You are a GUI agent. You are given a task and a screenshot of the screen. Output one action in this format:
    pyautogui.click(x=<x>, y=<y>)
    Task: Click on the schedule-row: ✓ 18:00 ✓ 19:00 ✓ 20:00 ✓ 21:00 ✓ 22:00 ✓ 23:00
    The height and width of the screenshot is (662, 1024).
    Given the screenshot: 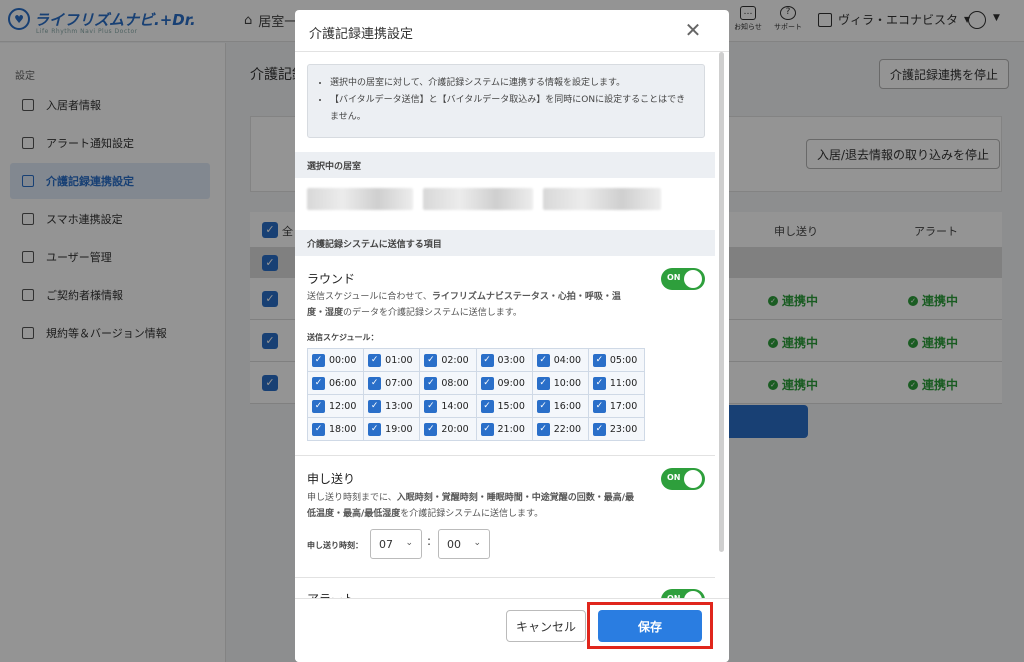 What is the action you would take?
    pyautogui.click(x=477, y=429)
    